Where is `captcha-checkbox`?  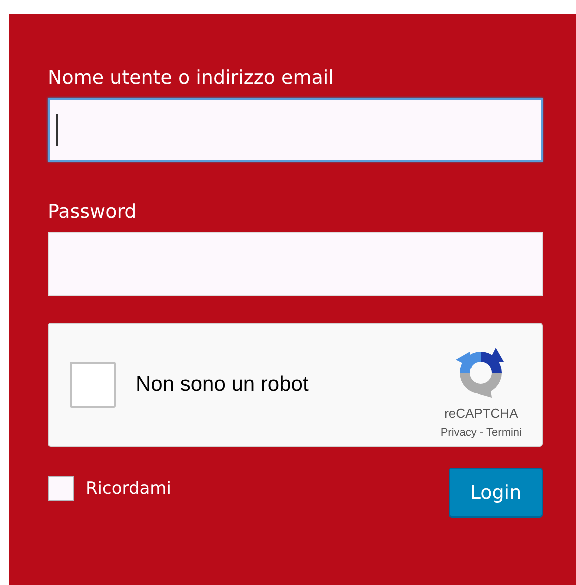 captcha-checkbox is located at coordinates (93, 385).